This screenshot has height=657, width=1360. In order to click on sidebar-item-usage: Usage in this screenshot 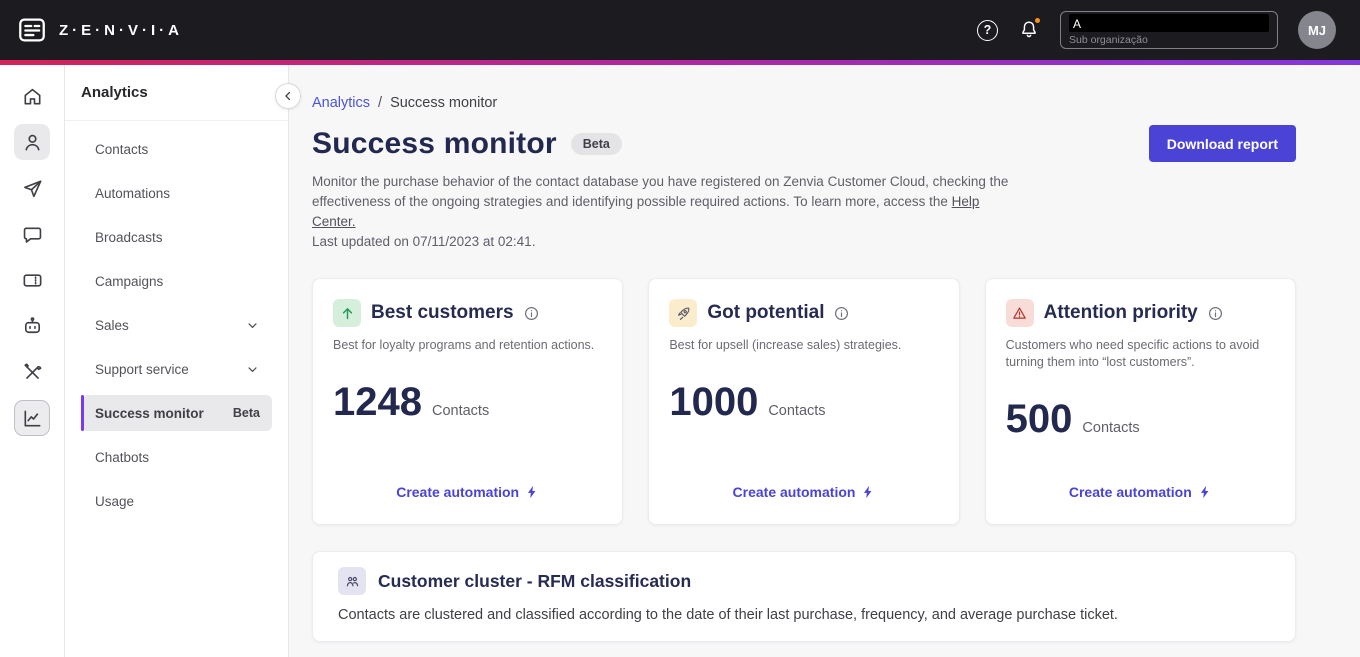, I will do `click(176, 501)`.